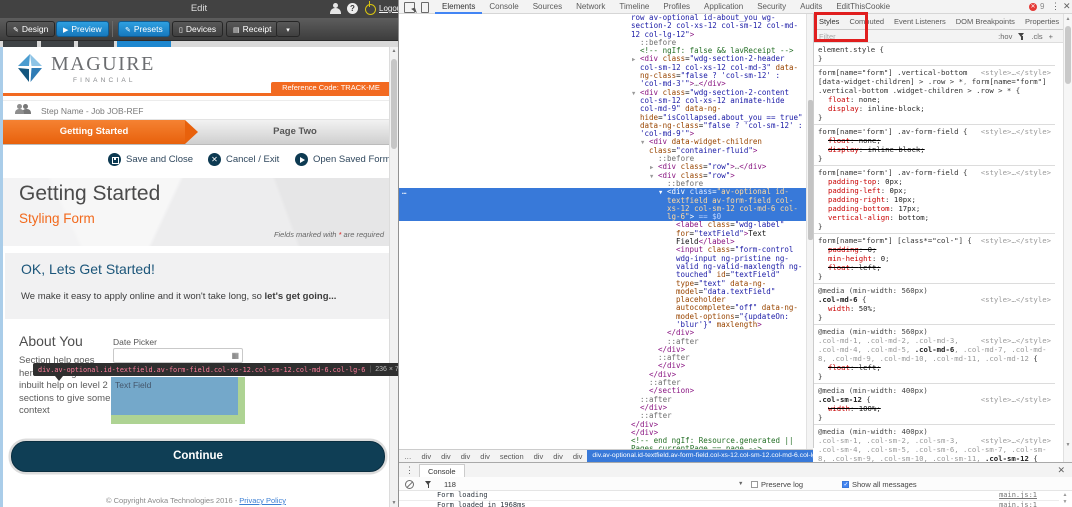  Describe the element at coordinates (934, 217) in the screenshot. I see `css-property: vertical-align: bottom;` at that location.